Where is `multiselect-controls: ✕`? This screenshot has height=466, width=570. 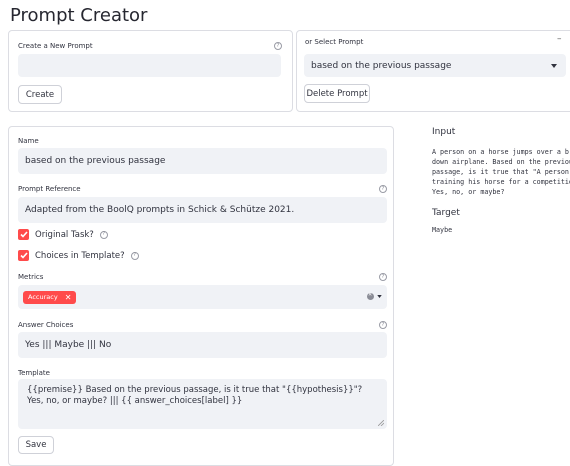 multiselect-controls: ✕ is located at coordinates (374, 296).